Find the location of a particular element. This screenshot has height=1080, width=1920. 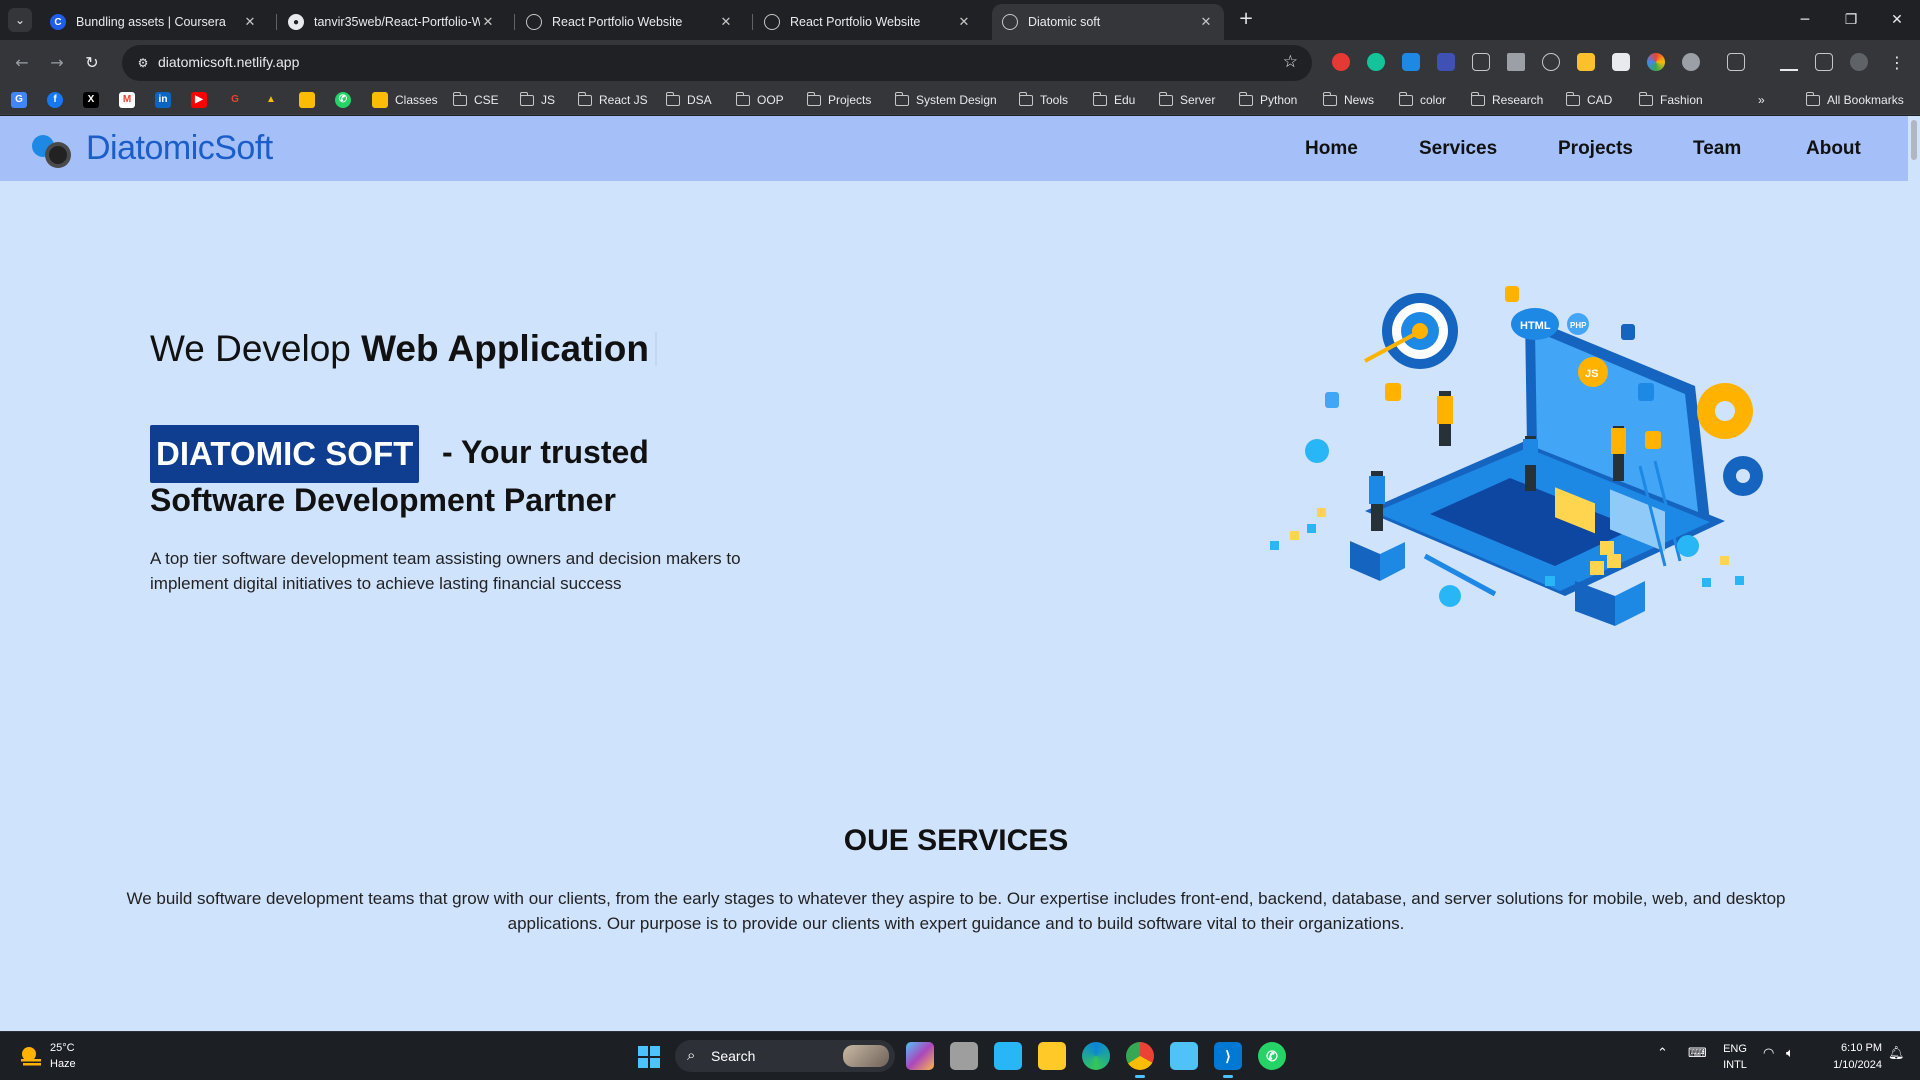

side-panel-icon is located at coordinates (1824, 62).